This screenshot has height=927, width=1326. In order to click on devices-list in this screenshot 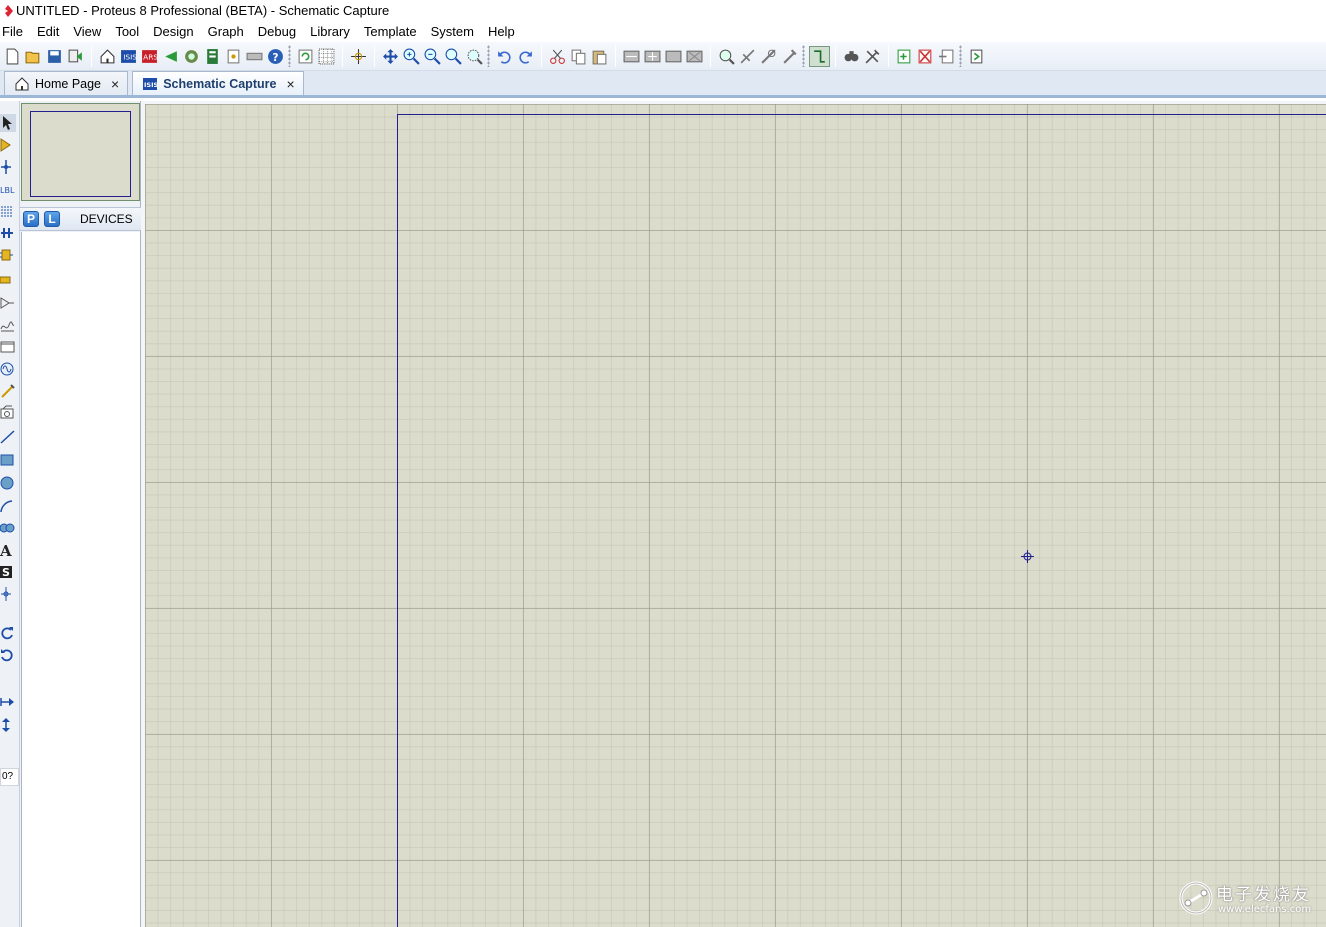, I will do `click(80, 579)`.